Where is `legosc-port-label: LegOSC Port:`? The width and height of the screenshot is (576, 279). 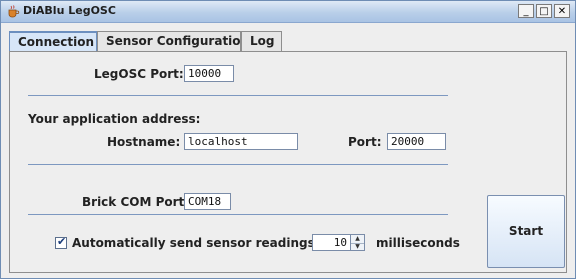 legosc-port-label: LegOSC Port: is located at coordinates (139, 74).